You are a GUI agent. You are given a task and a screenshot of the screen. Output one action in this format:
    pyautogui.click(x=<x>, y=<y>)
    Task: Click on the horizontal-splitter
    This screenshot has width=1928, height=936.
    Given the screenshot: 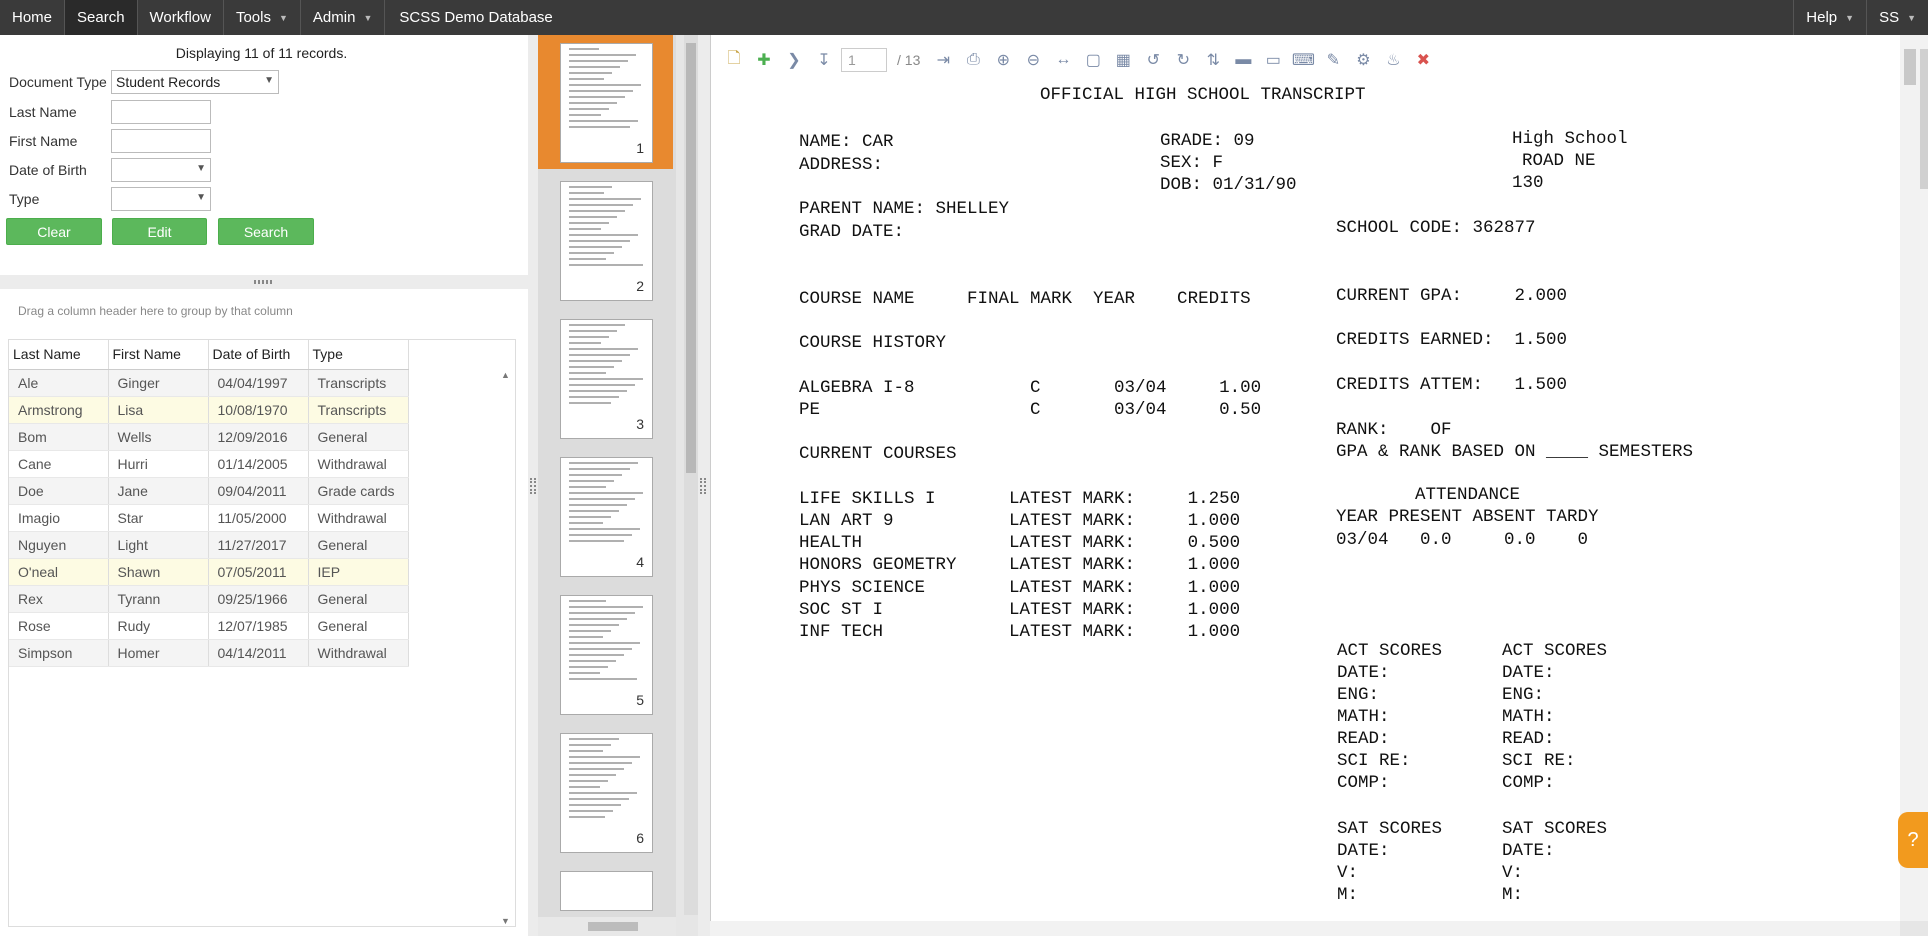 What is the action you would take?
    pyautogui.click(x=264, y=282)
    